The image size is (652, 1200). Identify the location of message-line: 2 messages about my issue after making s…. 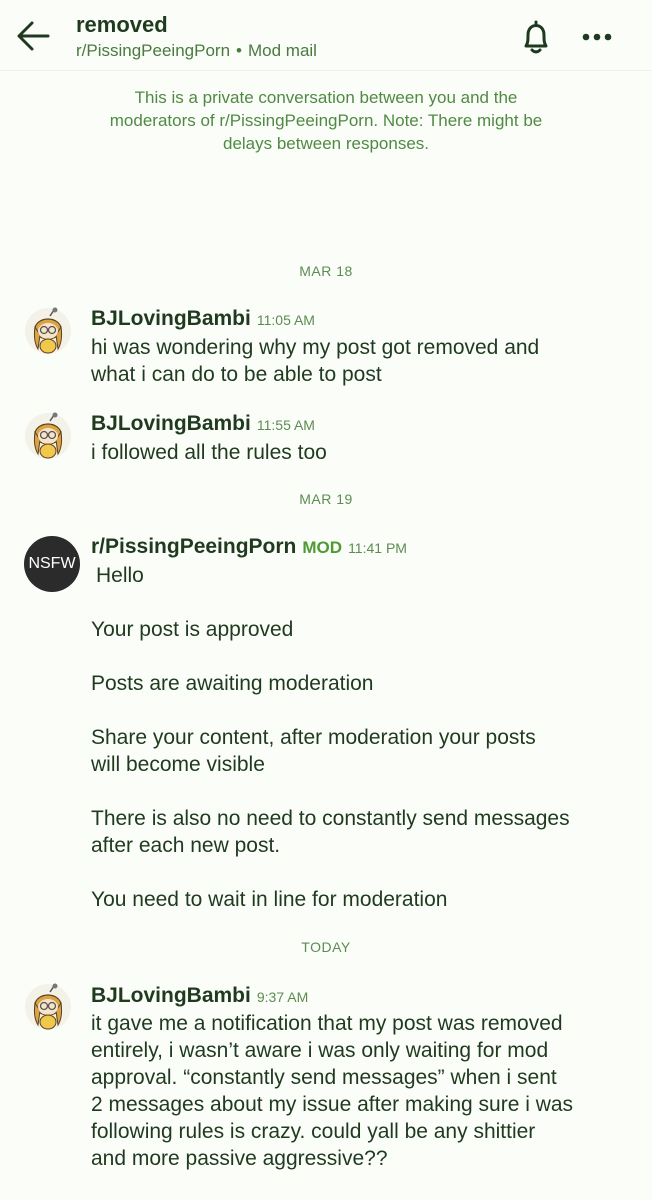
(332, 1104).